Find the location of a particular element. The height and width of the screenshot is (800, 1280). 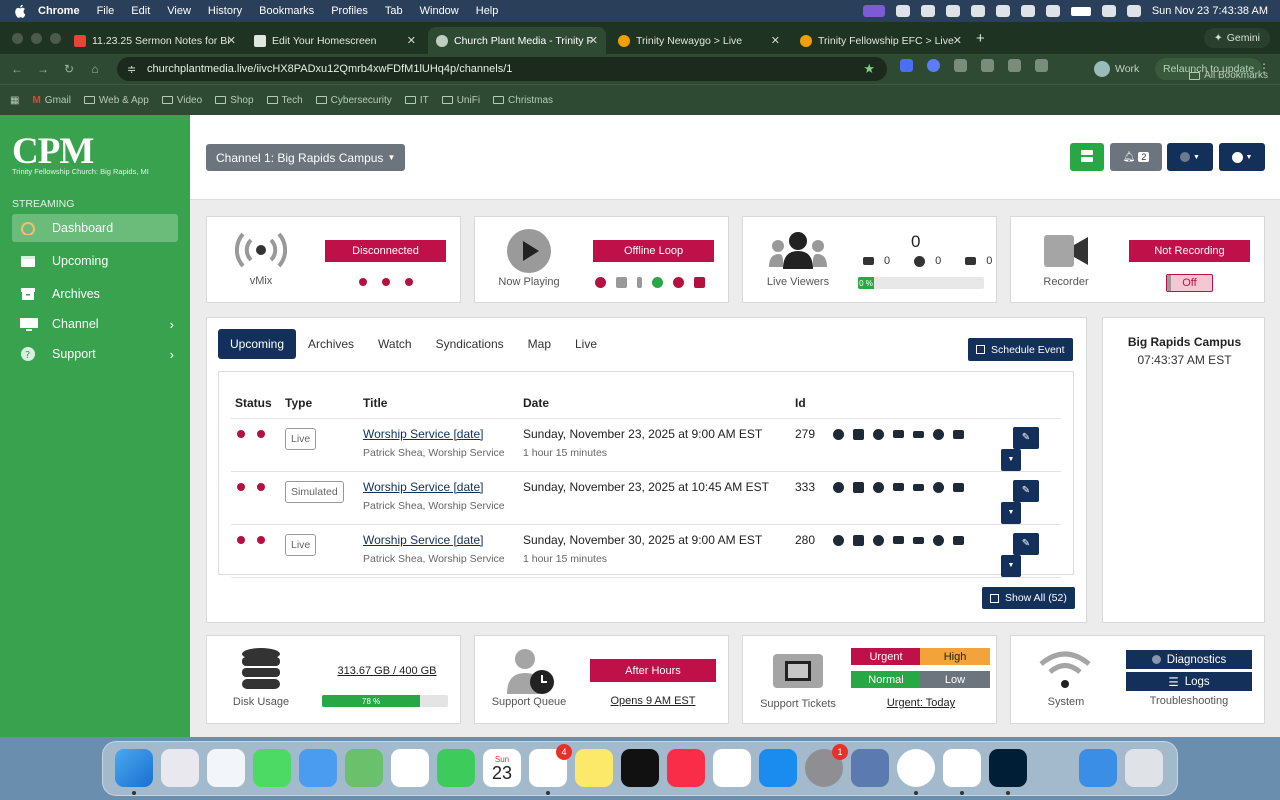

home-icon: ⌂ is located at coordinates (95, 69).